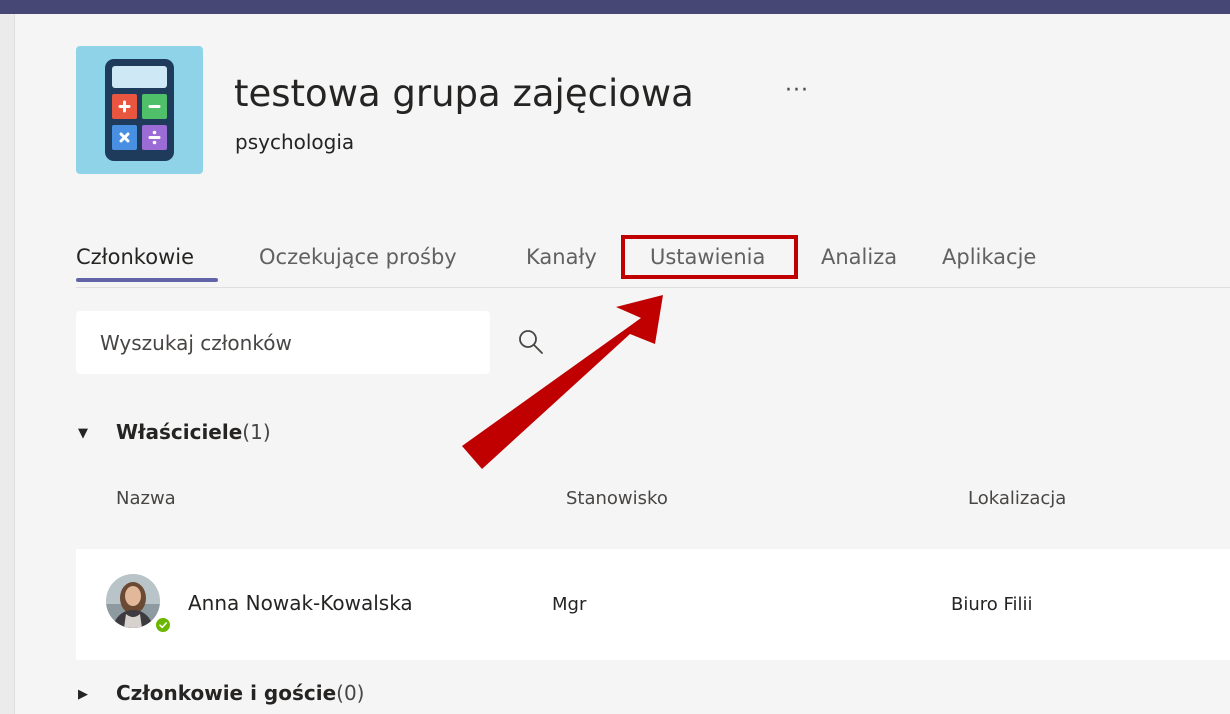 This screenshot has width=1230, height=714. Describe the element at coordinates (1017, 498) in the screenshot. I see `column-header-location: Lokalizacja` at that location.